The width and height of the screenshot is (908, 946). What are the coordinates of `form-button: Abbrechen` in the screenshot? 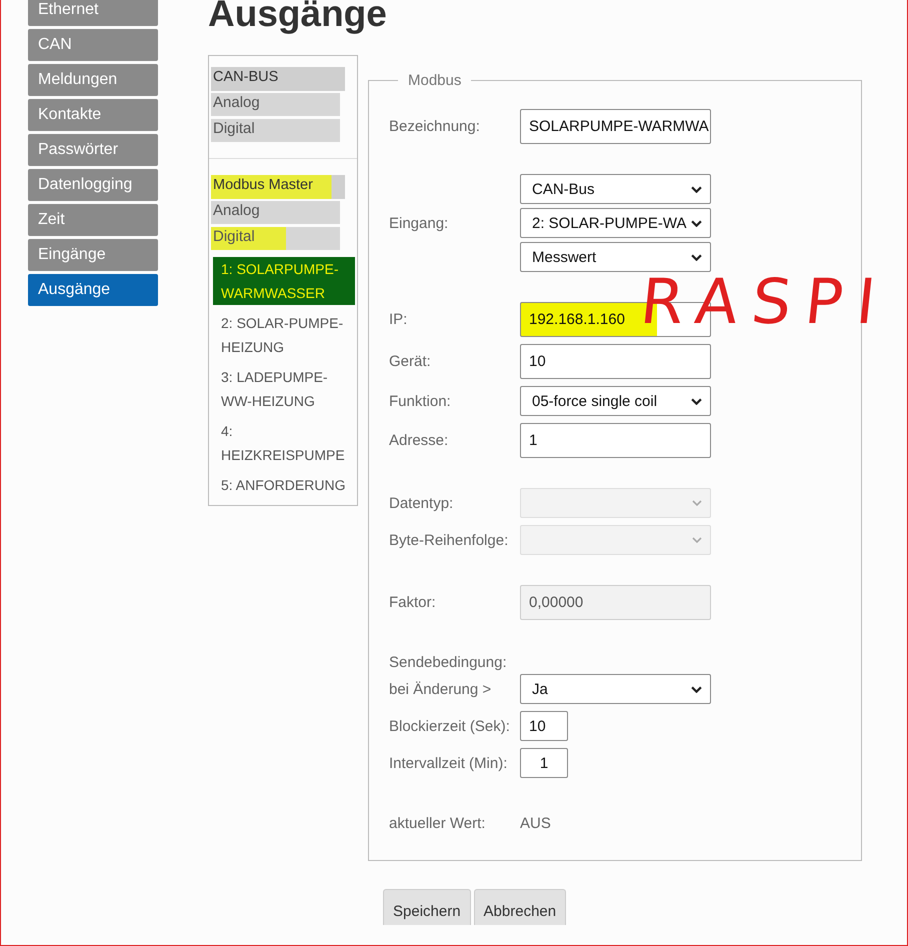 It's located at (520, 907).